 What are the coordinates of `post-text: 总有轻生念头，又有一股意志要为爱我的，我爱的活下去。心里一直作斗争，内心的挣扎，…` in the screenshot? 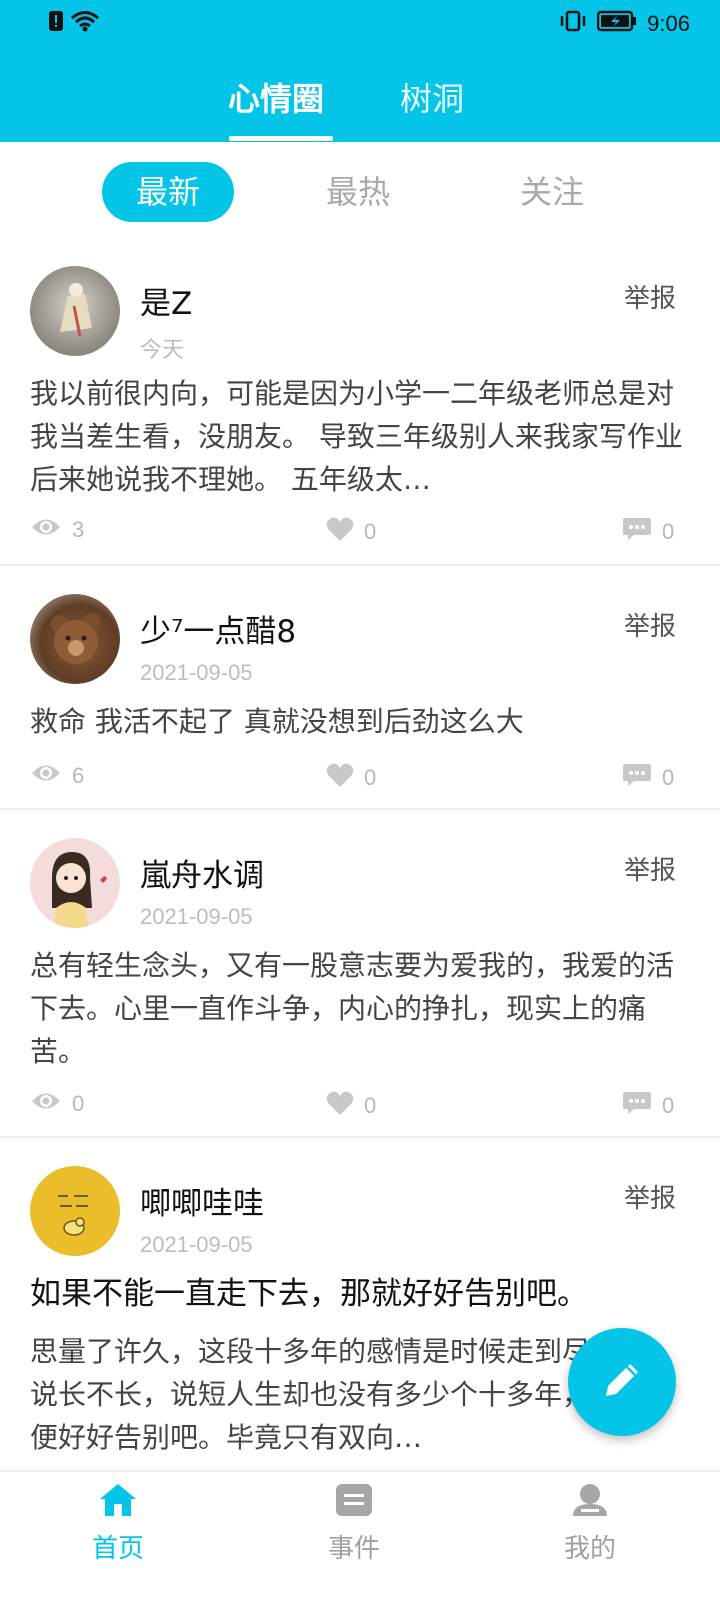 It's located at (360, 1008).